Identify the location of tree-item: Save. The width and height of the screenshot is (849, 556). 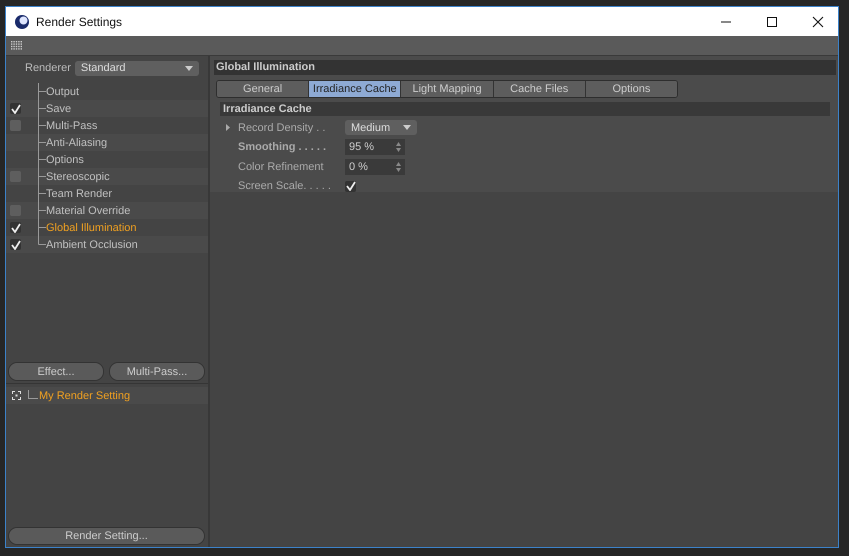
(59, 108).